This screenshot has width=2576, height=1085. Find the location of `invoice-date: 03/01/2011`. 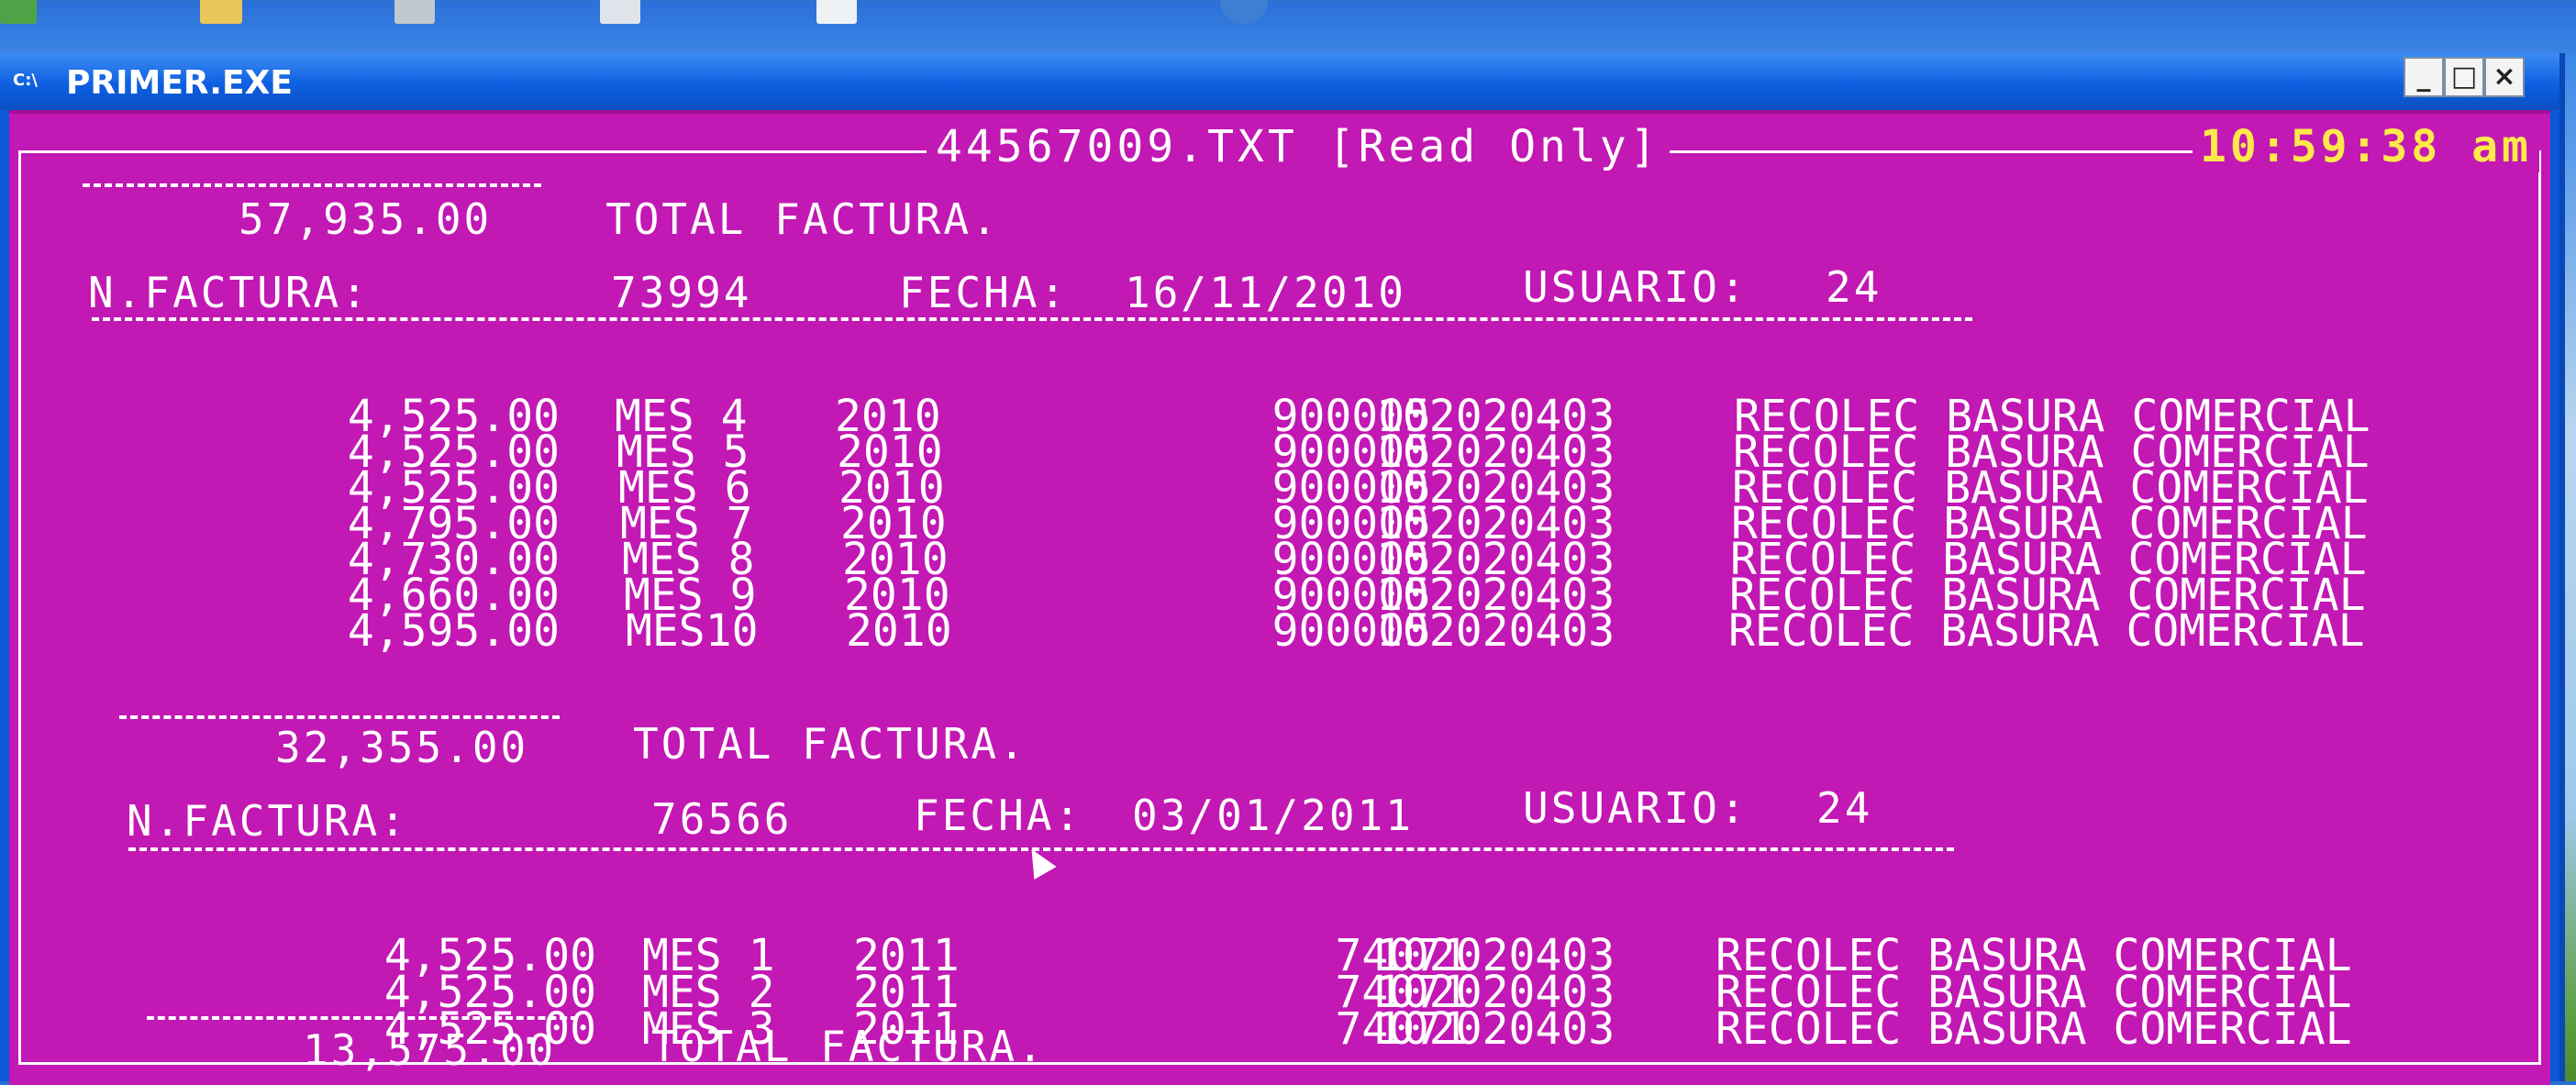

invoice-date: 03/01/2011 is located at coordinates (1273, 815).